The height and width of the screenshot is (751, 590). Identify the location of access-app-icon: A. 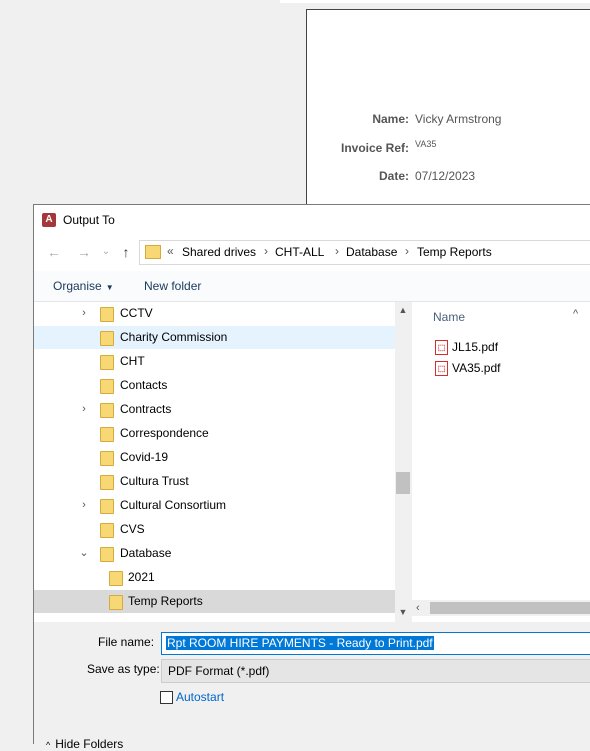
(49, 220).